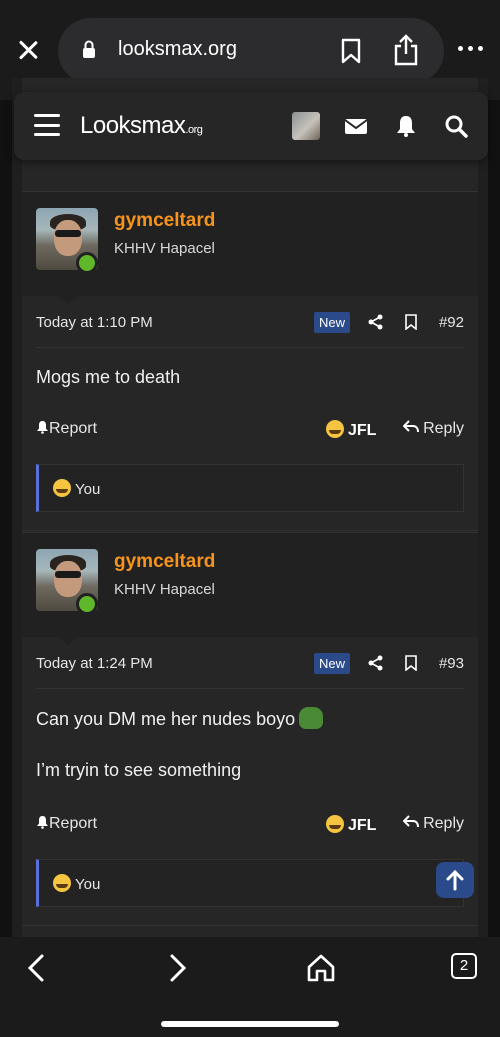  Describe the element at coordinates (250, 322) in the screenshot. I see `post-meta: Today at 1:10 PM New #92` at that location.